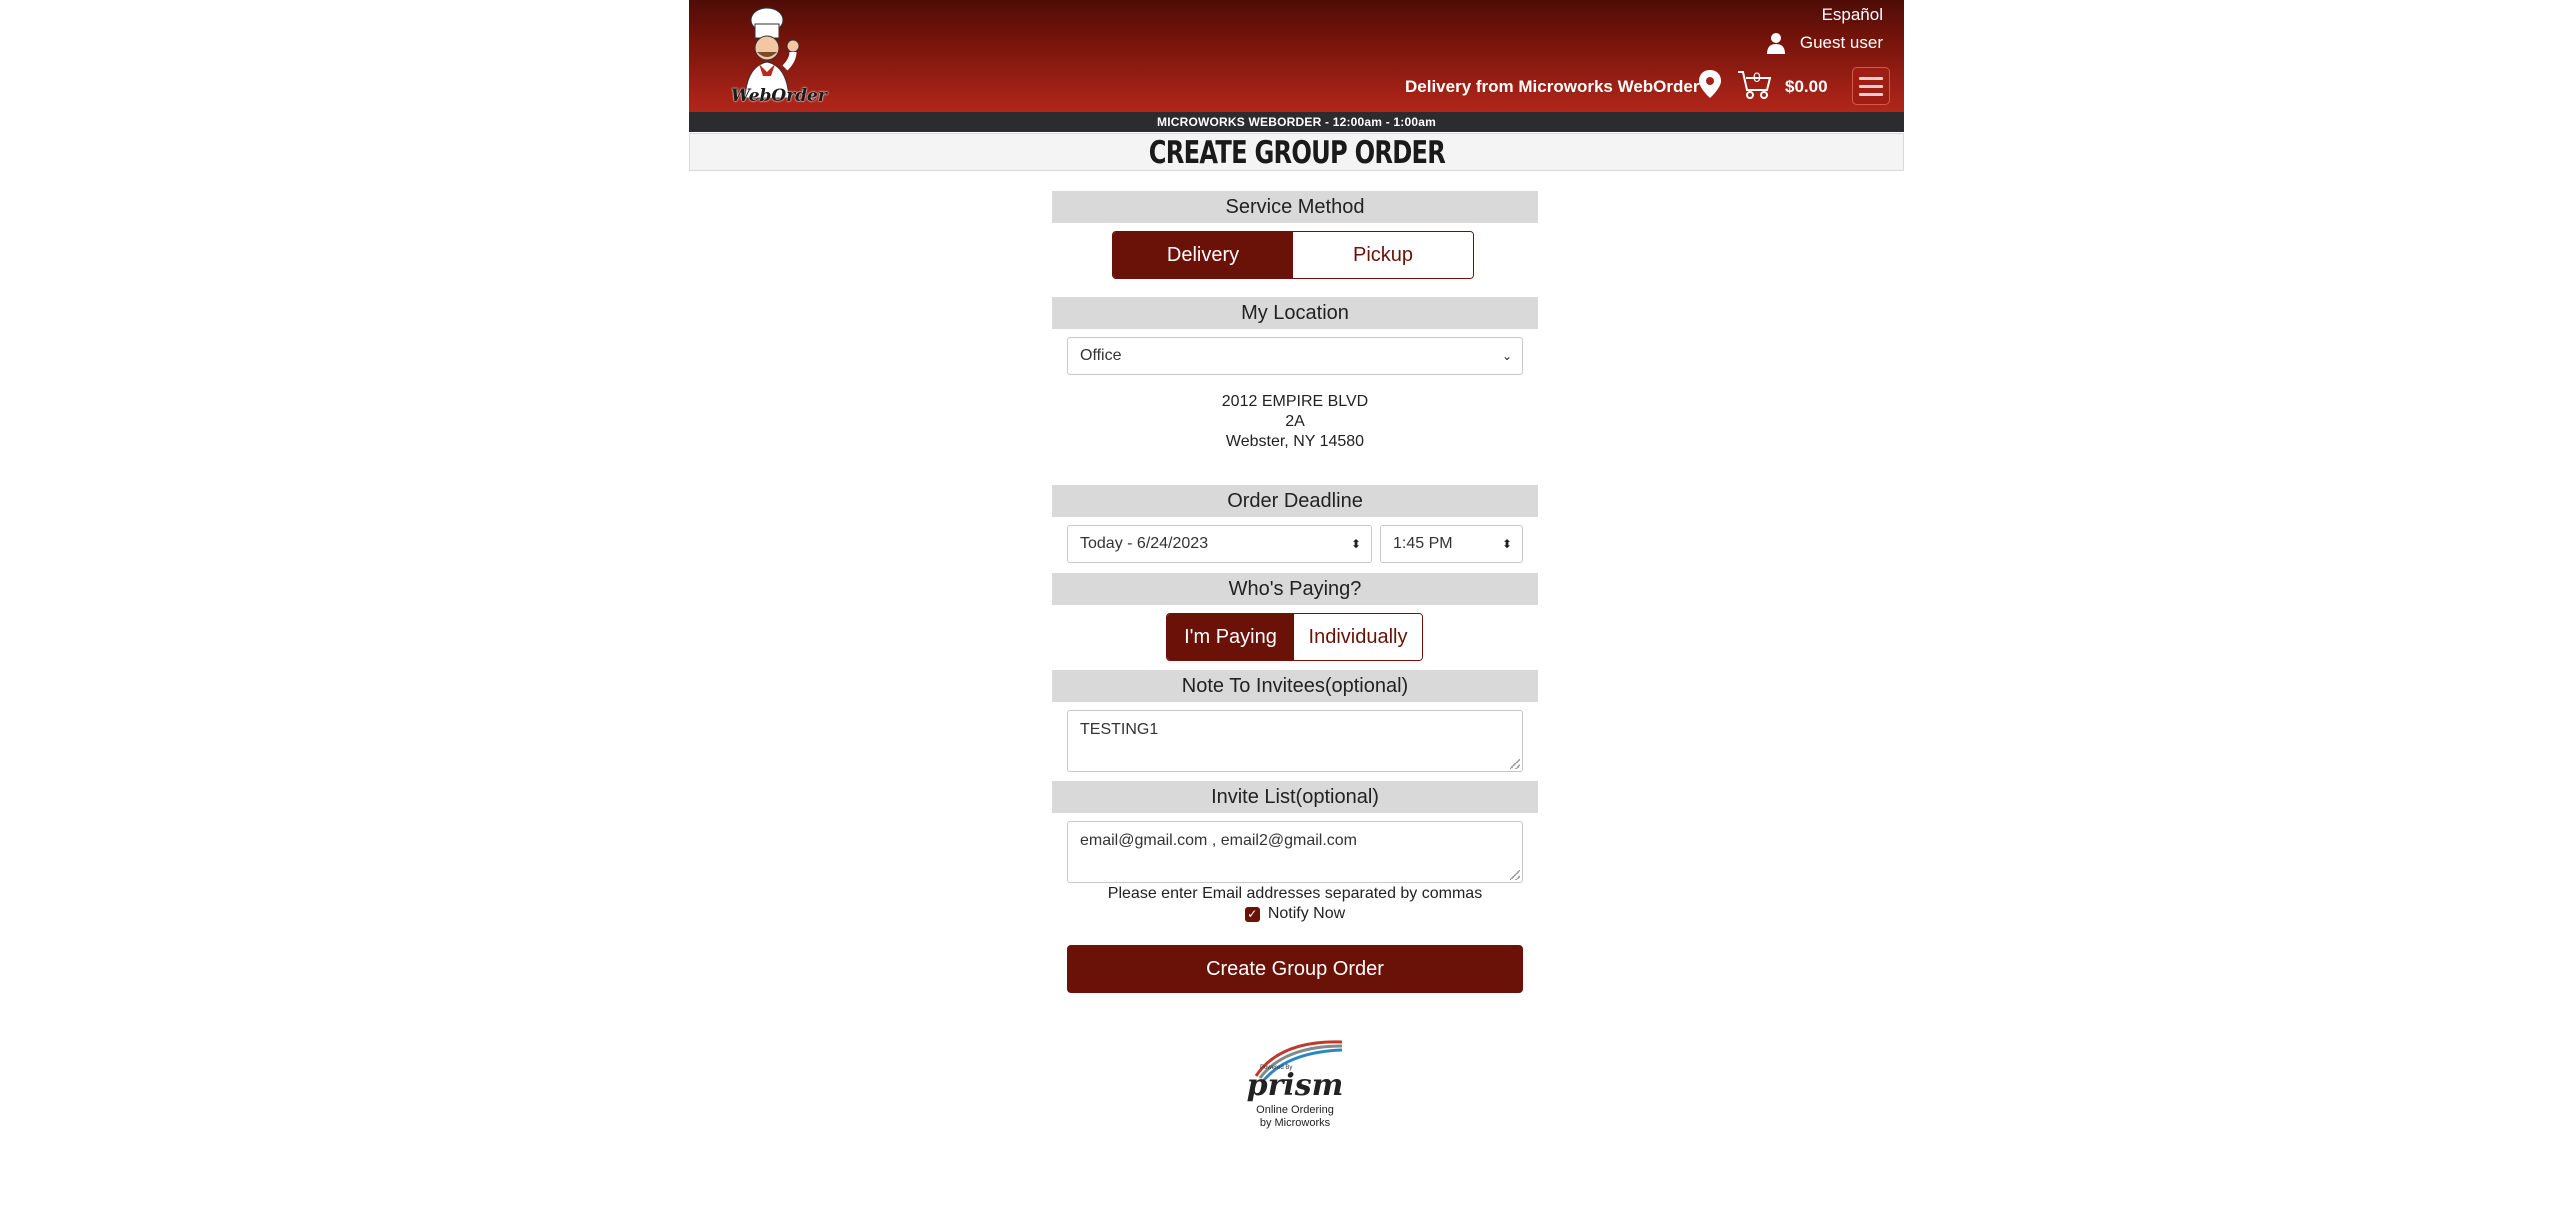  Describe the element at coordinates (1203, 255) in the screenshot. I see `delivery-option-button: Delivery` at that location.